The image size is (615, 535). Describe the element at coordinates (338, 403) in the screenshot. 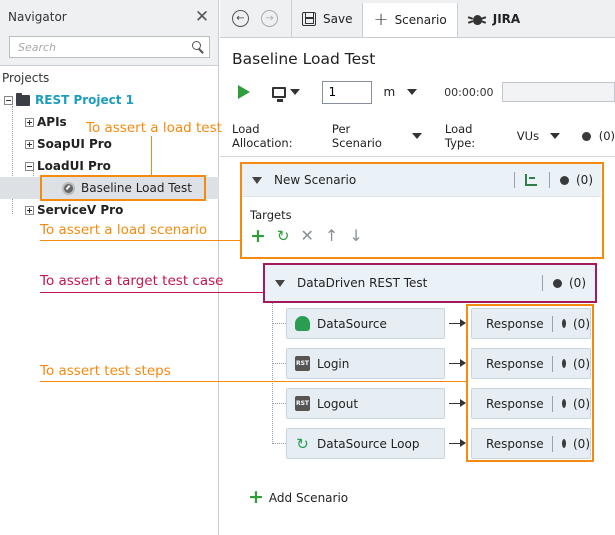

I see `step-name: Logout` at that location.